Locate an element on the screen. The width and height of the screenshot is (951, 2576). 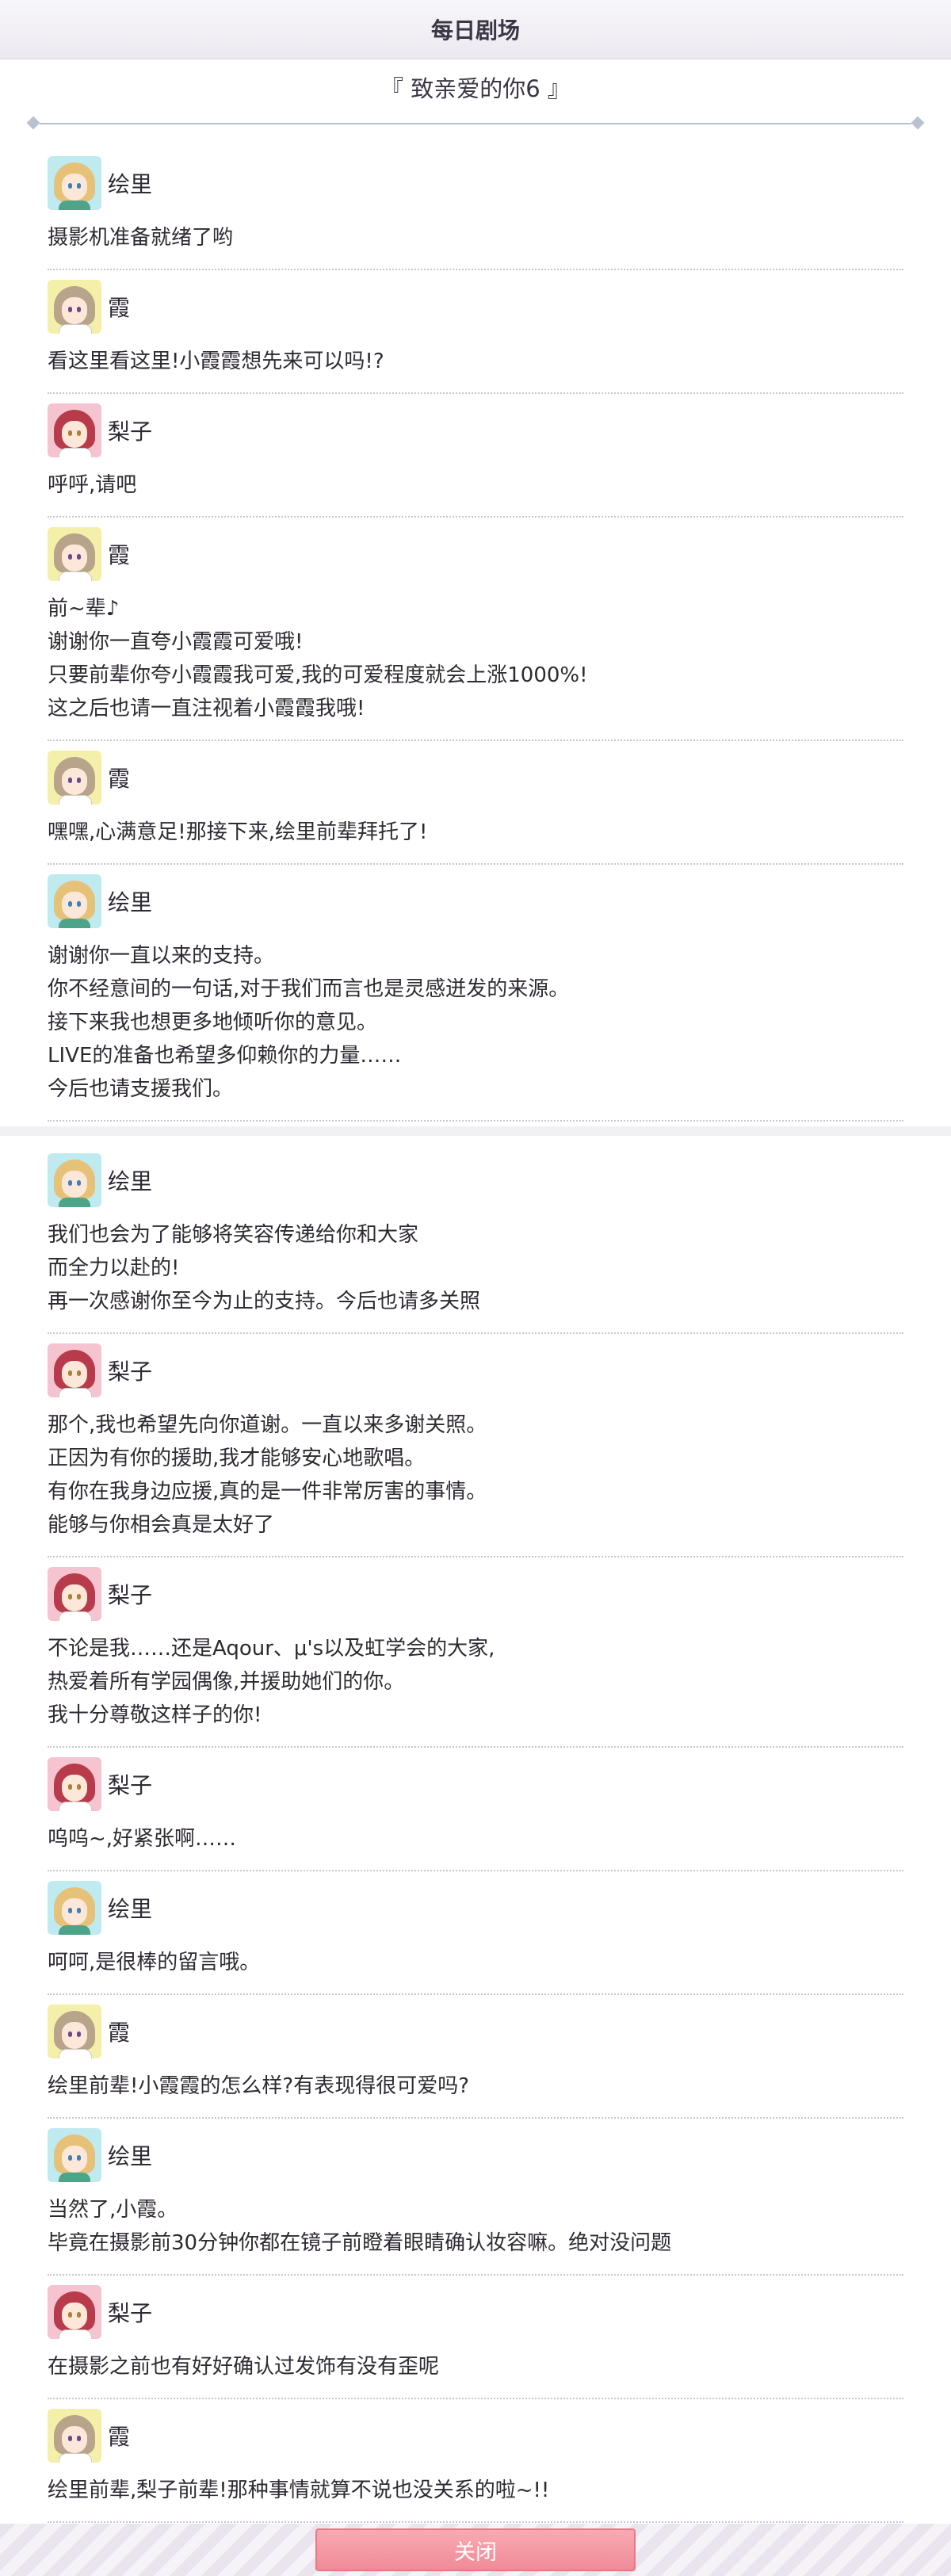
dialogue-text: 绘里前辈,梨子前辈!那种事情就算不说也没关系的啦~!! is located at coordinates (475, 2490).